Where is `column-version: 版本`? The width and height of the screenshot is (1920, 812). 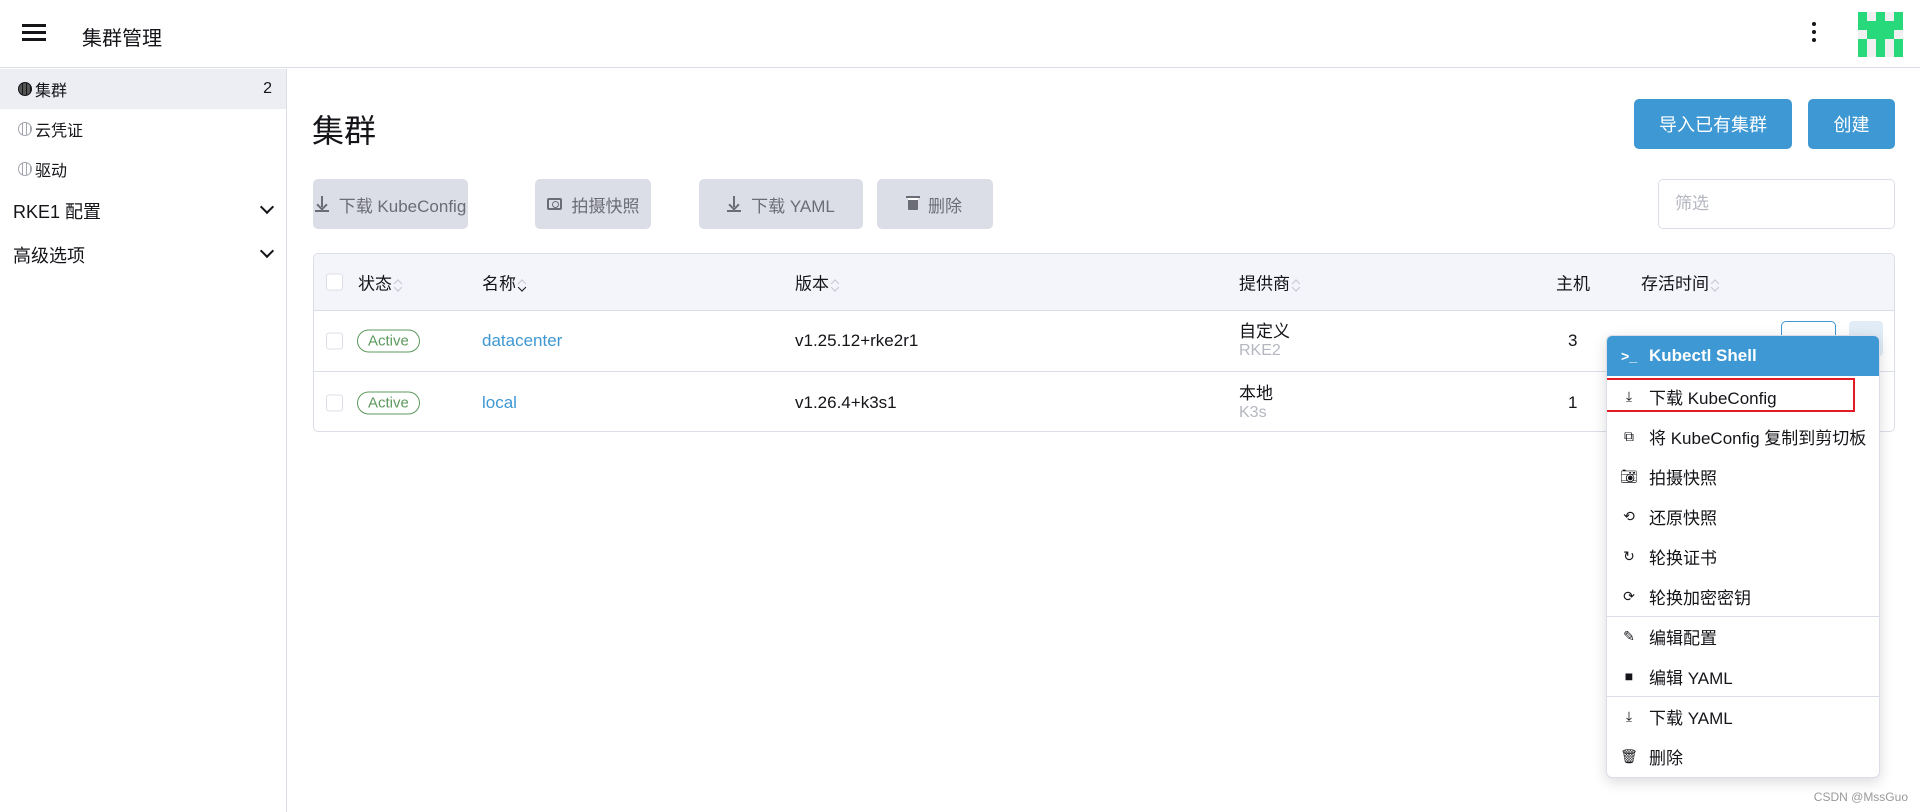 column-version: 版本 is located at coordinates (817, 282).